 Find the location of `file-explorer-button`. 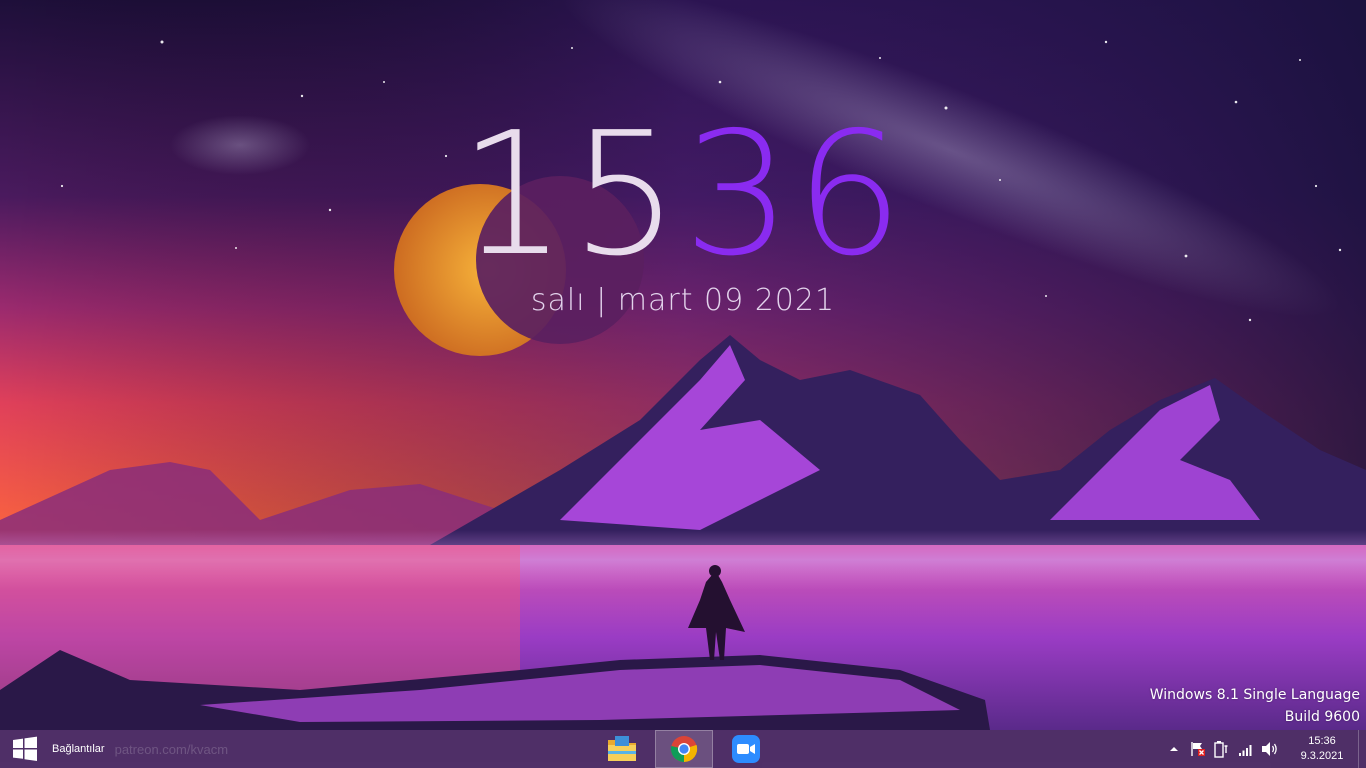

file-explorer-button is located at coordinates (622, 749).